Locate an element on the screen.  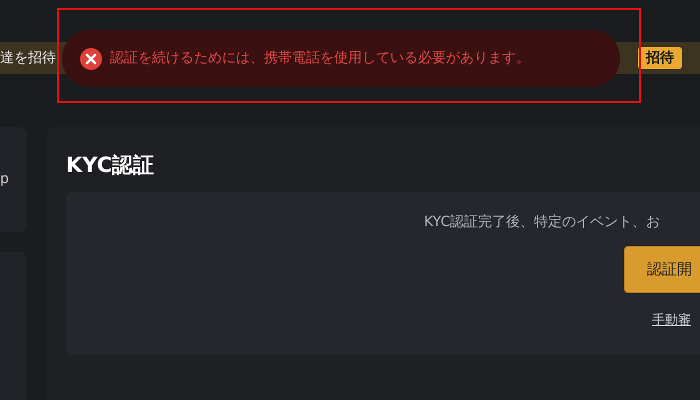
invite-button: 招待 is located at coordinates (660, 58).